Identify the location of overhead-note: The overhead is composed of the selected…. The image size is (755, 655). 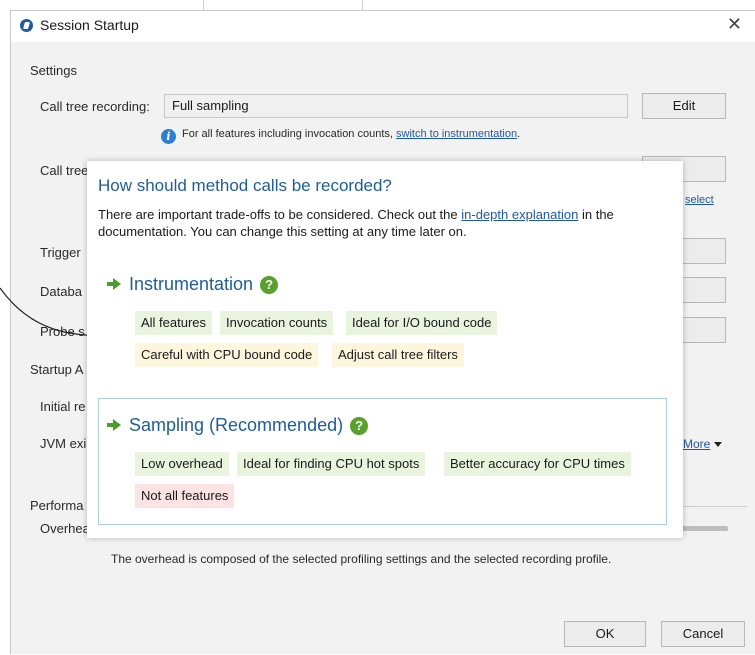
(361, 559).